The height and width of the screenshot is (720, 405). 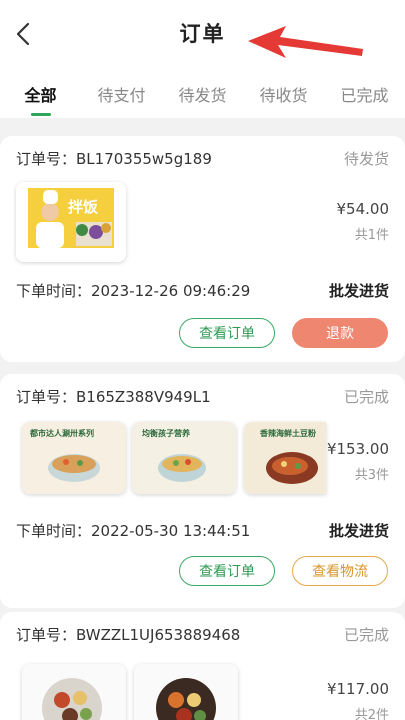 What do you see at coordinates (364, 91) in the screenshot?
I see `tab-completed: 已完成` at bounding box center [364, 91].